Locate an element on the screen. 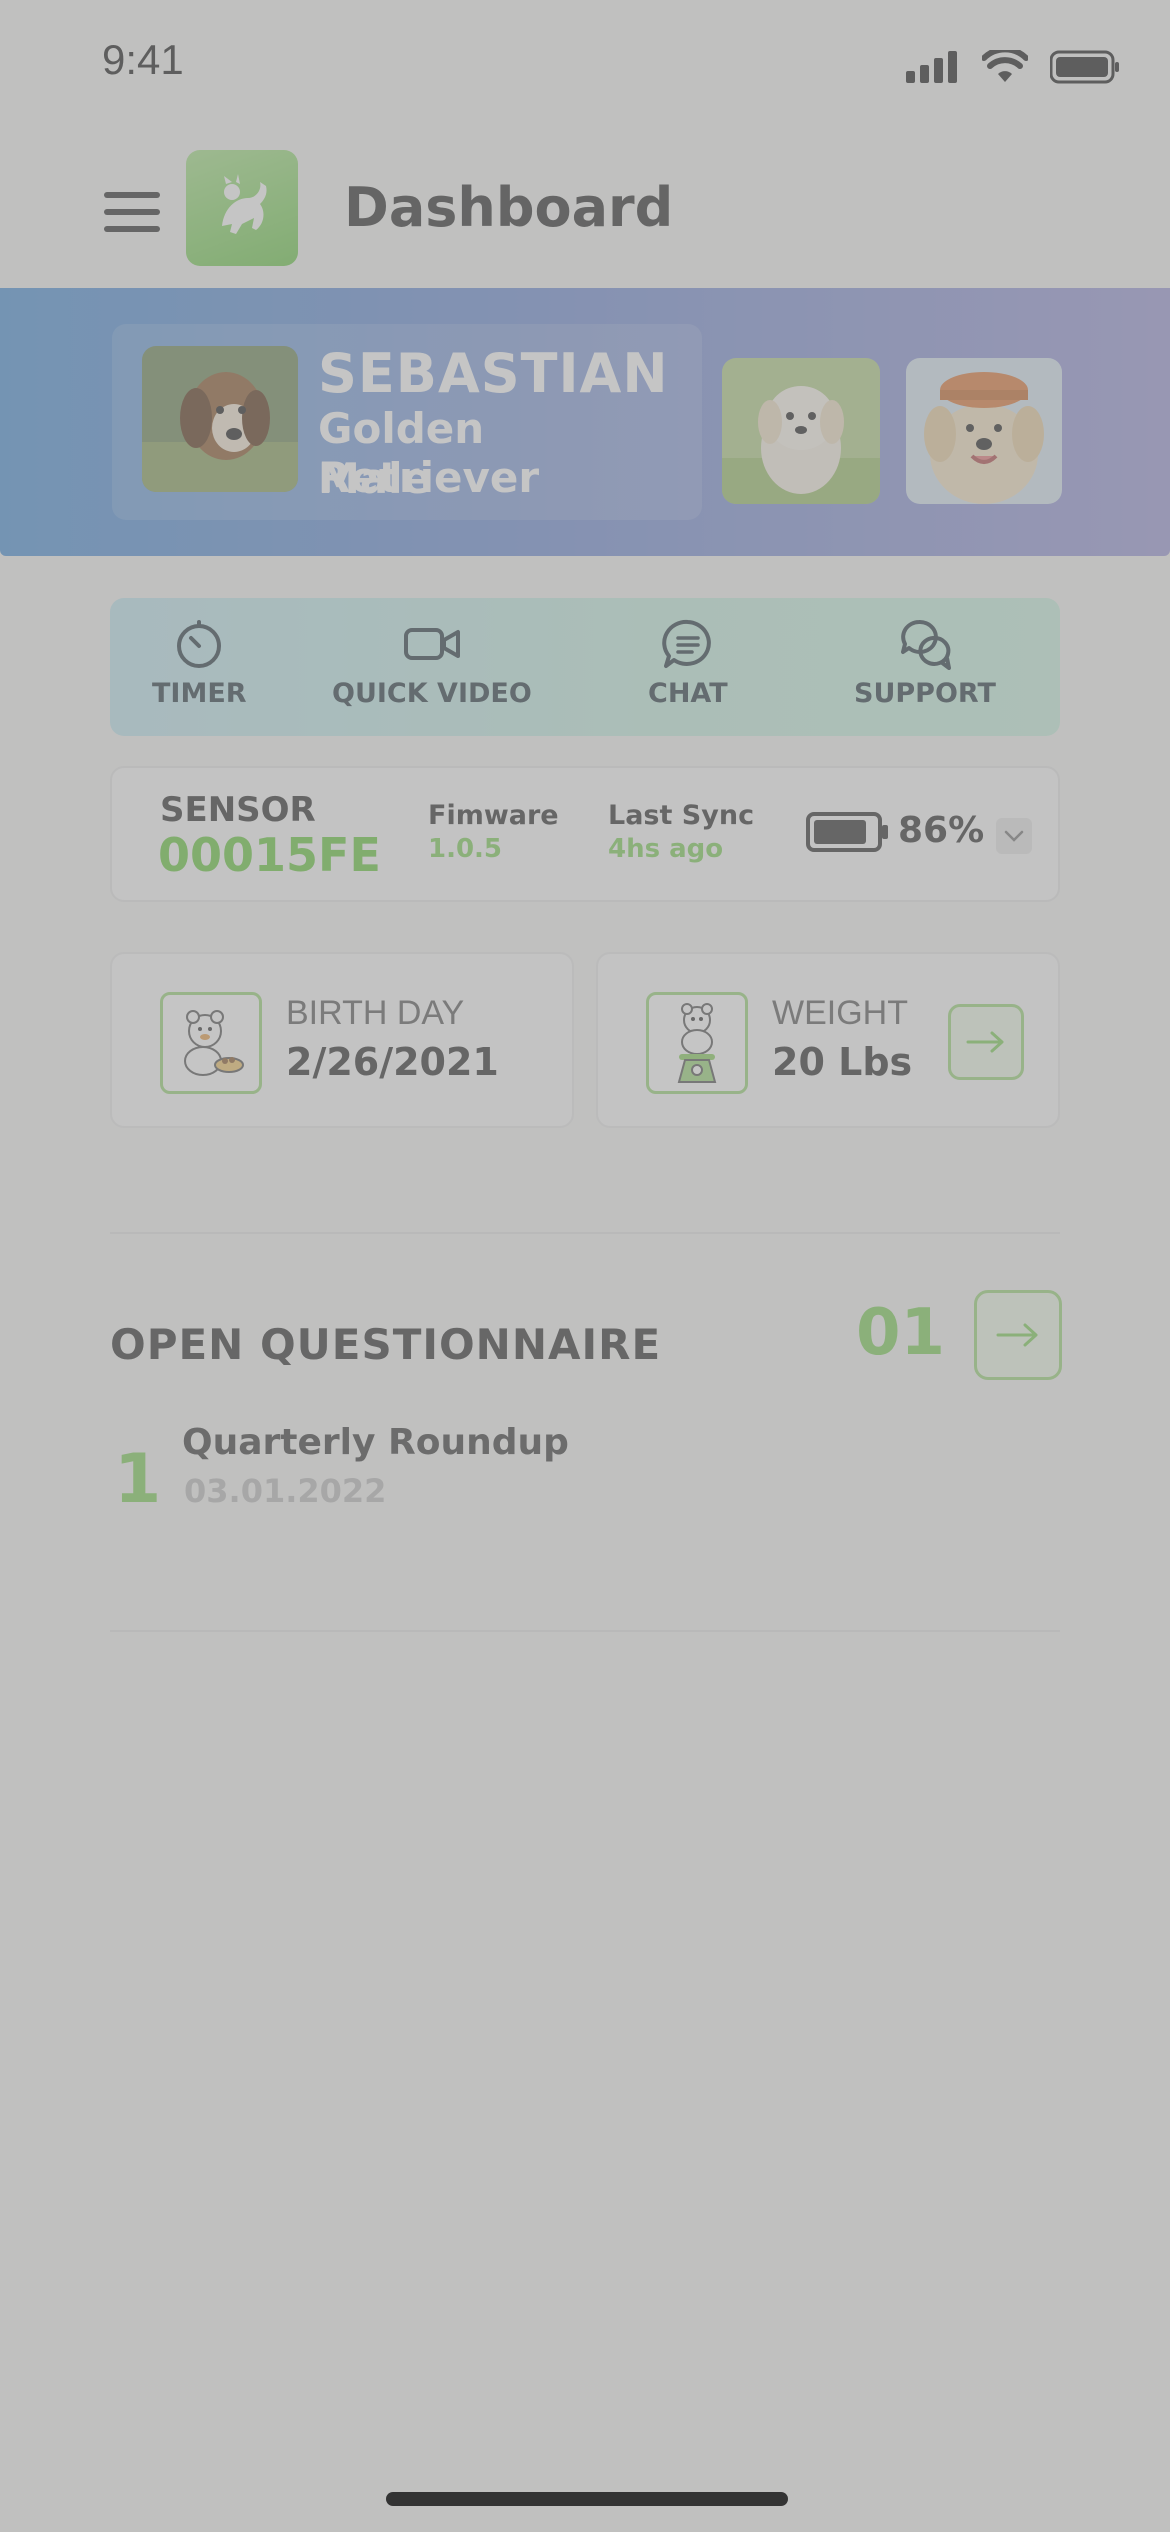  weight-label: WEIGHT is located at coordinates (840, 1013).